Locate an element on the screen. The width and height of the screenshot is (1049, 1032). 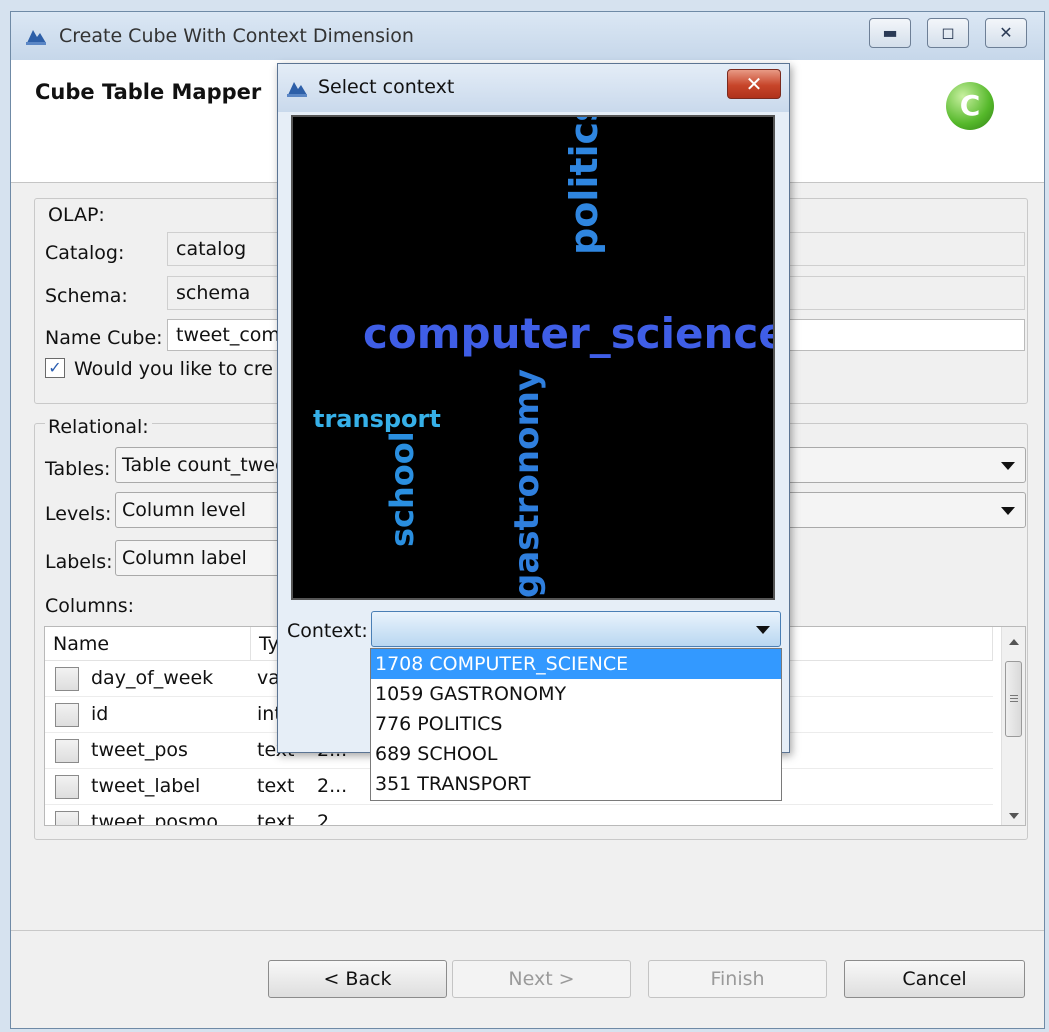
labels-select-value: Column label is located at coordinates (184, 558).